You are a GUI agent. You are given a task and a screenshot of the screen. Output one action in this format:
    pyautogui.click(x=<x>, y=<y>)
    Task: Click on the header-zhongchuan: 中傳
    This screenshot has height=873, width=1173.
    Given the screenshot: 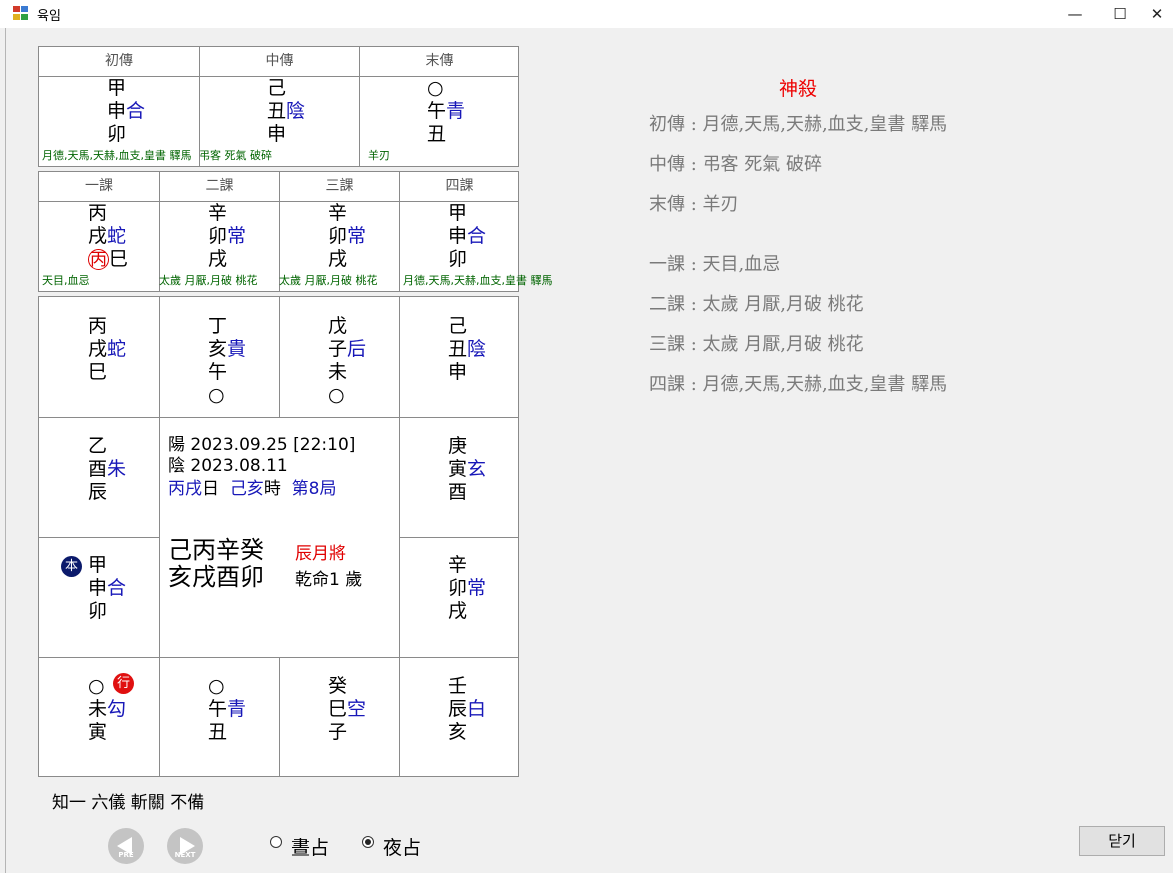 What is the action you would take?
    pyautogui.click(x=279, y=61)
    